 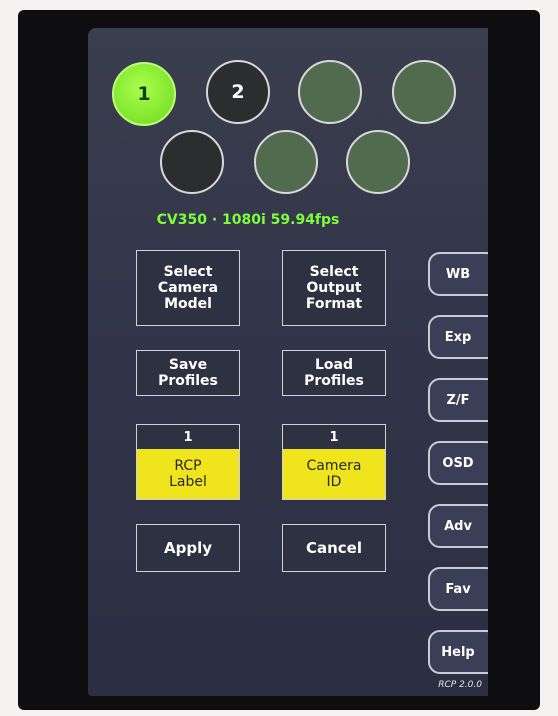 I want to click on apply-button: Apply, so click(x=188, y=548).